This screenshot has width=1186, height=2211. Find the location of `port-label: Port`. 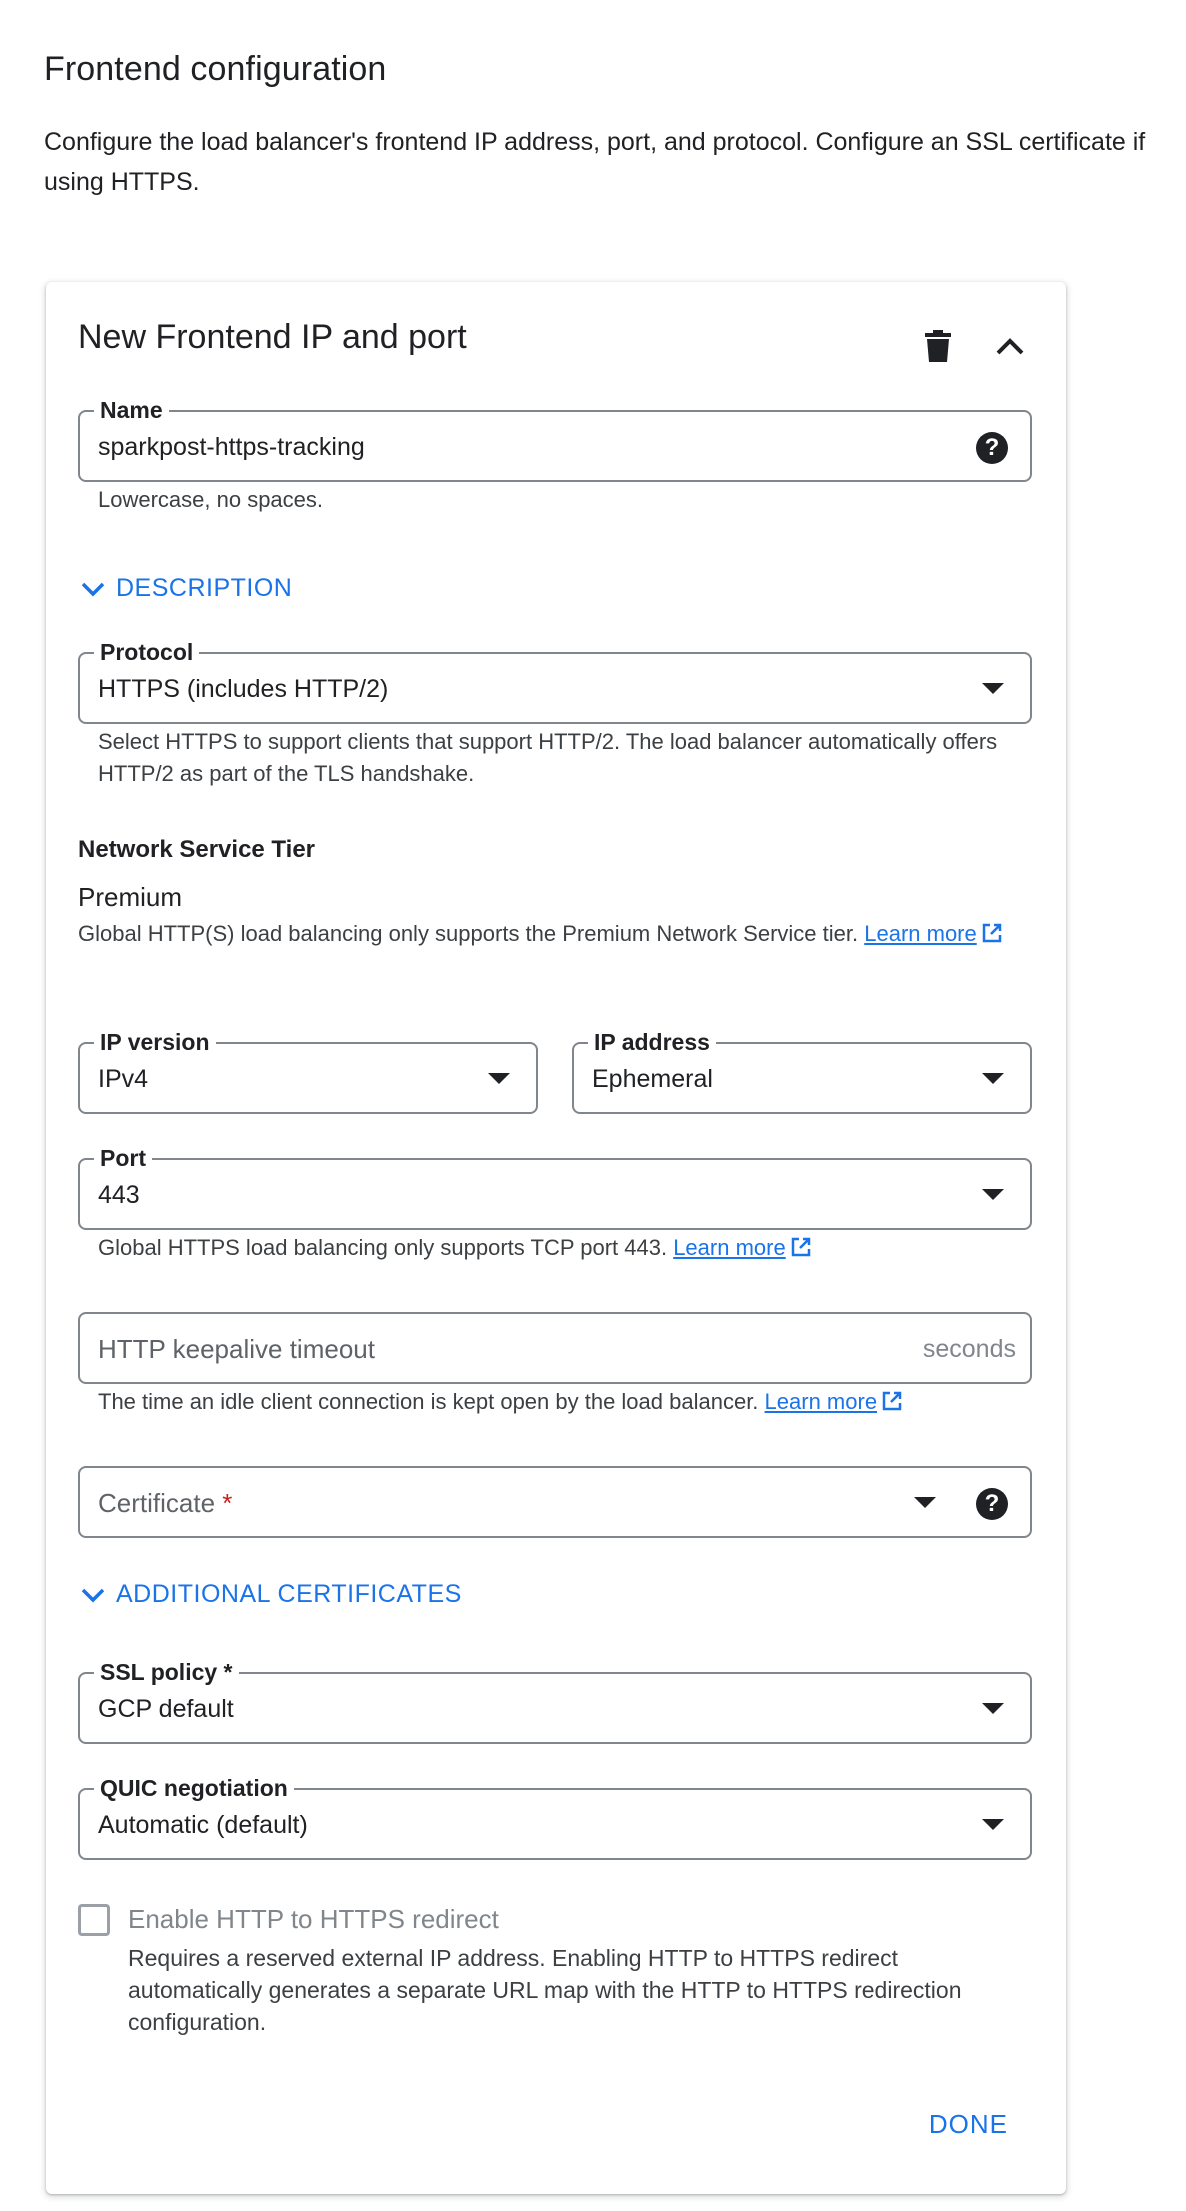

port-label: Port is located at coordinates (123, 1158).